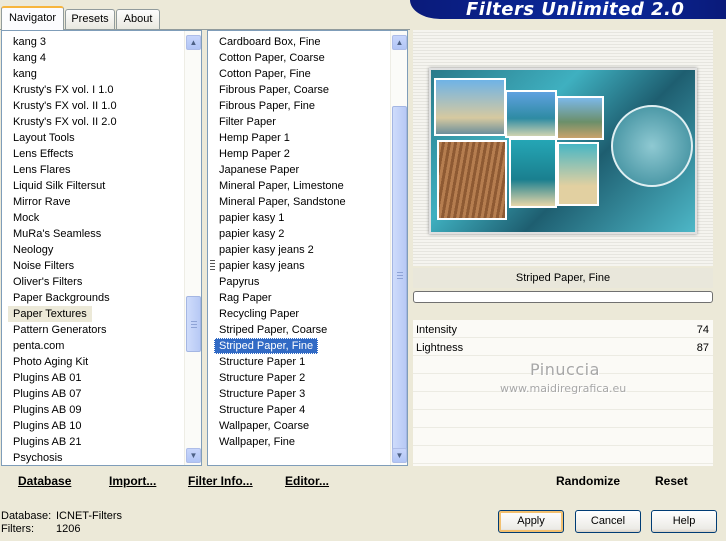 The image size is (726, 541). I want to click on status-database-value: ICNET-Filters, so click(89, 516).